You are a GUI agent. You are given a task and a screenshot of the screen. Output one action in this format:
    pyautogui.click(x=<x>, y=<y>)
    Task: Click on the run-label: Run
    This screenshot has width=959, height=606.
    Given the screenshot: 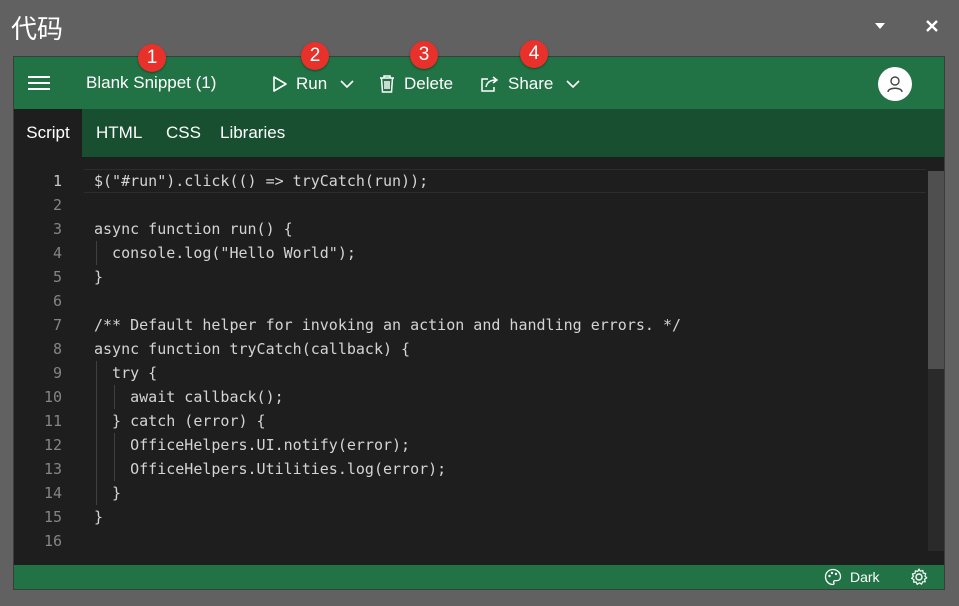 What is the action you would take?
    pyautogui.click(x=312, y=83)
    